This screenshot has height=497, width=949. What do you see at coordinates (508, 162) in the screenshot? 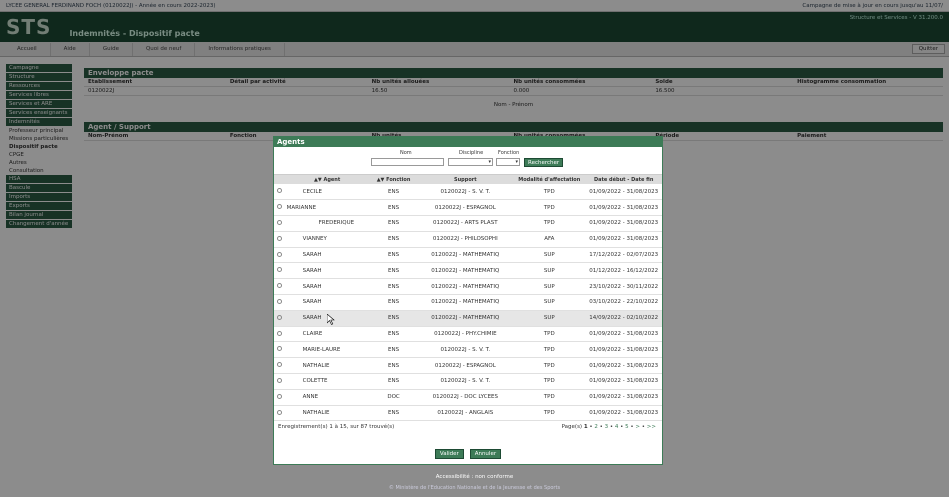
I see `filter-fonction-select: ▾` at bounding box center [508, 162].